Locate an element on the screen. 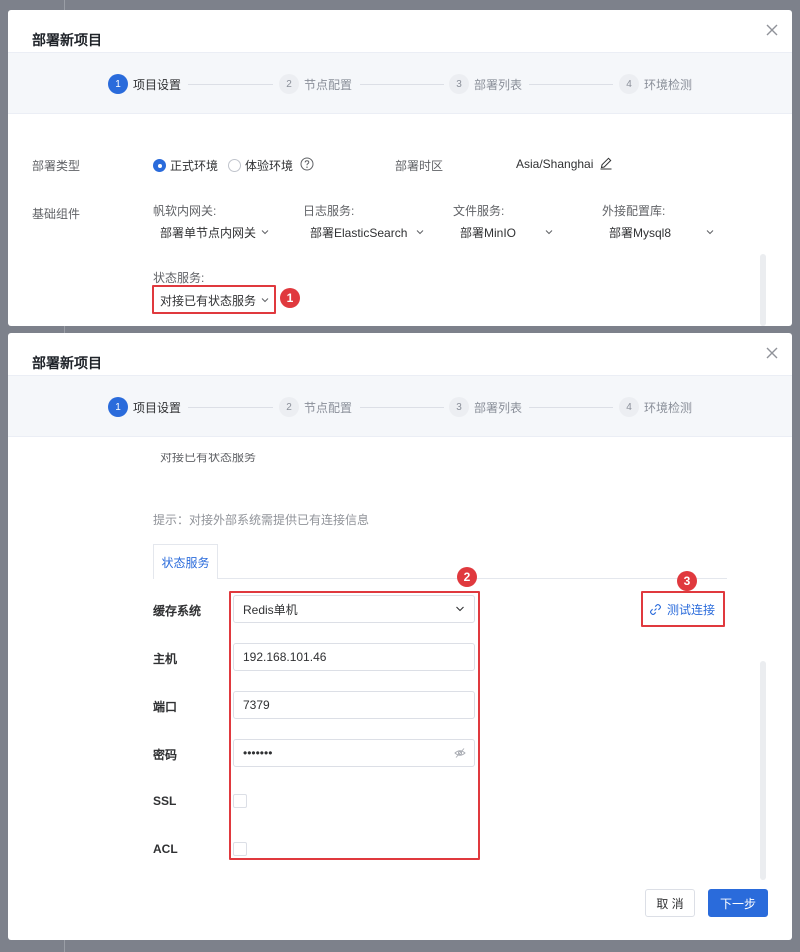 The width and height of the screenshot is (800, 952). test-connection-button: 测试连接 is located at coordinates (682, 609).